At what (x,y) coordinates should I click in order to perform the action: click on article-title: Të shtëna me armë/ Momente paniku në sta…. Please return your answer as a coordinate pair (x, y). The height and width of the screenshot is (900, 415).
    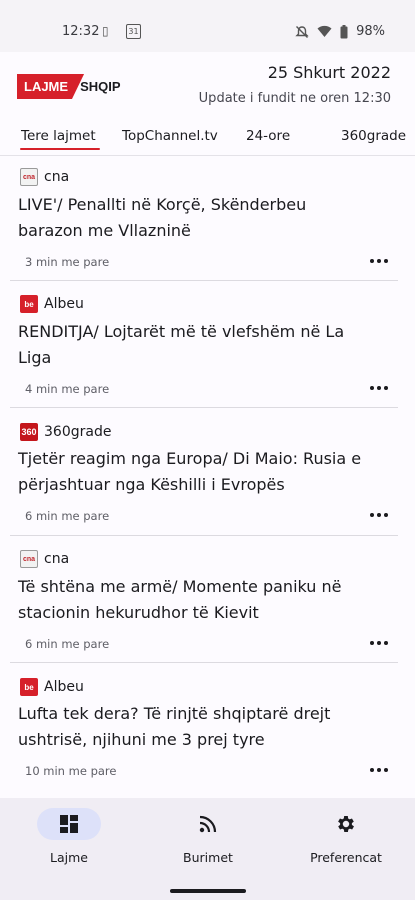
    Looking at the image, I should click on (203, 600).